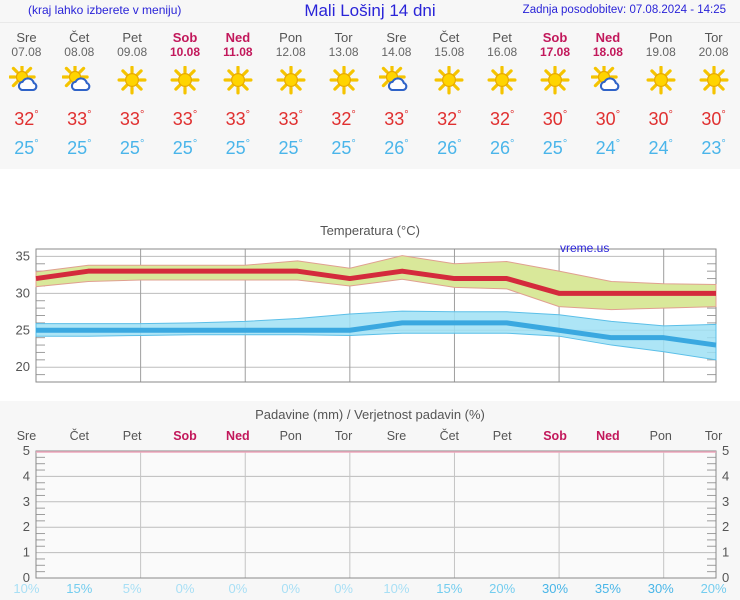 The width and height of the screenshot is (740, 600). I want to click on day-column: Čet 15.08 32° 26°, so click(449, 96).